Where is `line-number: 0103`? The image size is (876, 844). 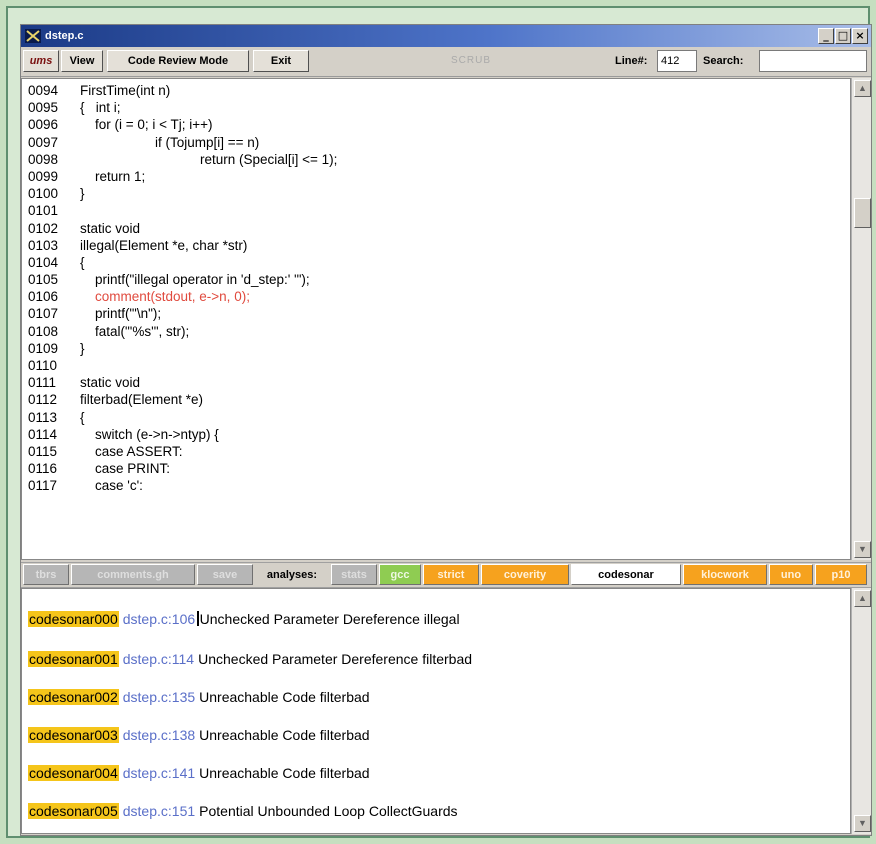 line-number: 0103 is located at coordinates (43, 245).